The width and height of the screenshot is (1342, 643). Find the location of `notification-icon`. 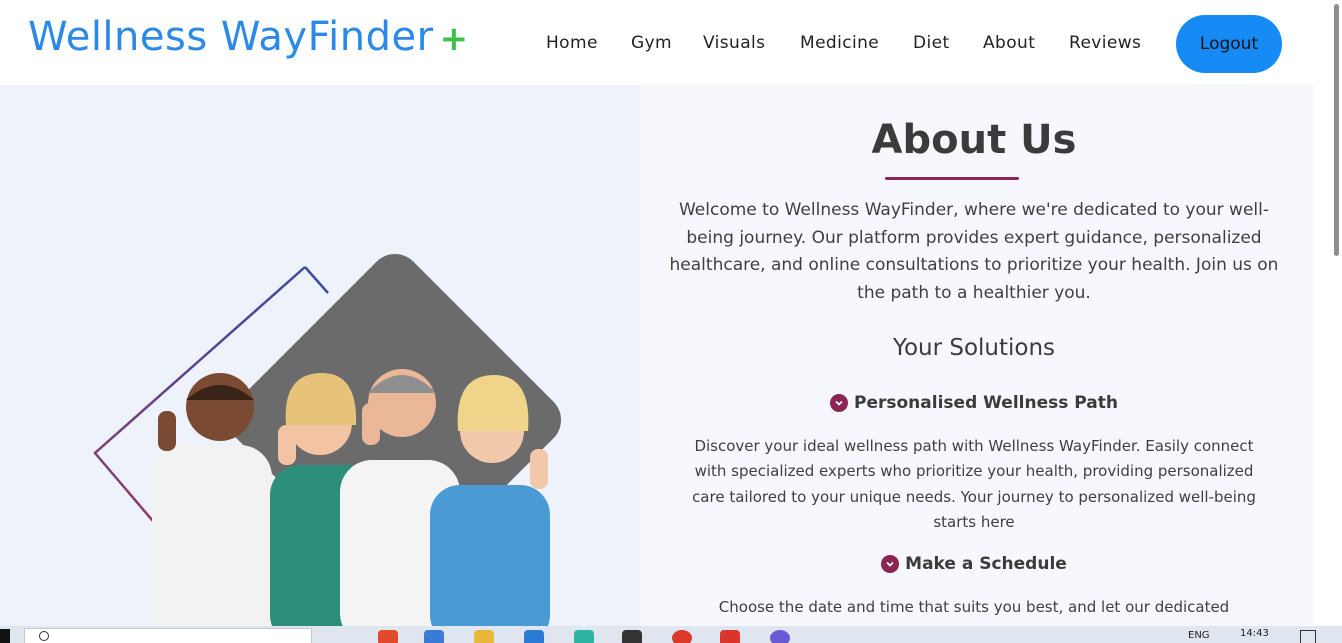

notification-icon is located at coordinates (1308, 636).